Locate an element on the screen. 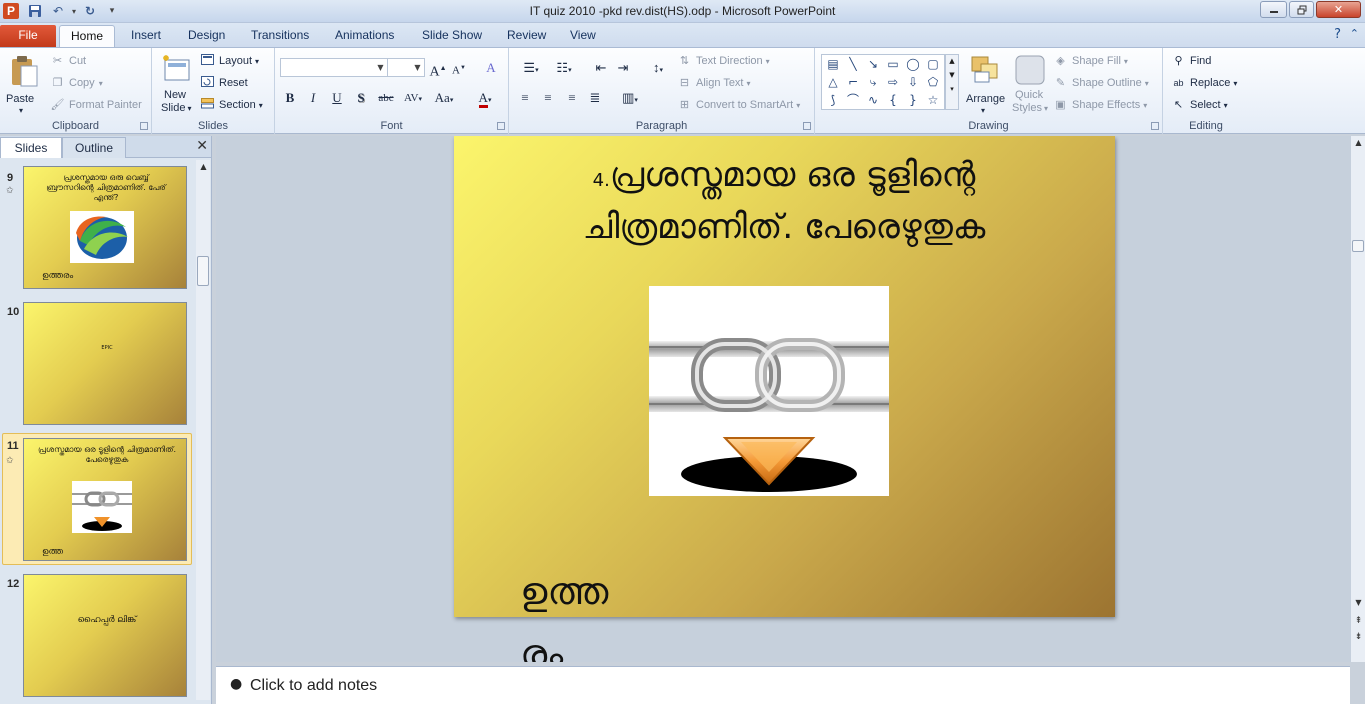  quick-styles-button: Quick Styles ▾ is located at coordinates (1029, 84).